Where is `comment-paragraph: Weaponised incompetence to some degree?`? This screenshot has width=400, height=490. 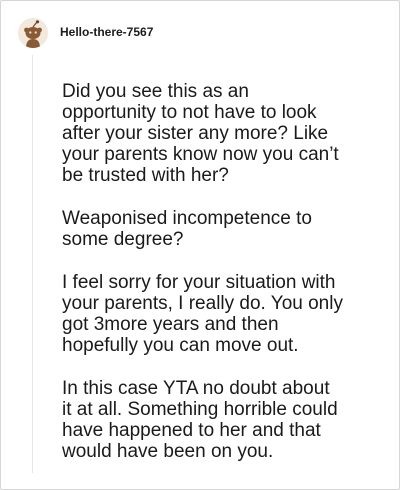 comment-paragraph: Weaponised incompetence to some degree? is located at coordinates (187, 229).